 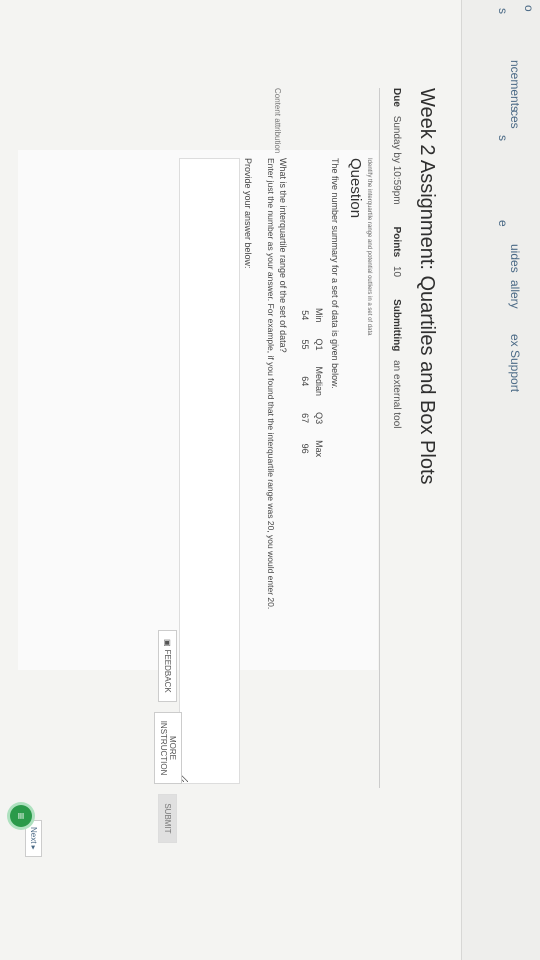 What do you see at coordinates (515, 371) in the screenshot?
I see `nav-item-support: Support` at bounding box center [515, 371].